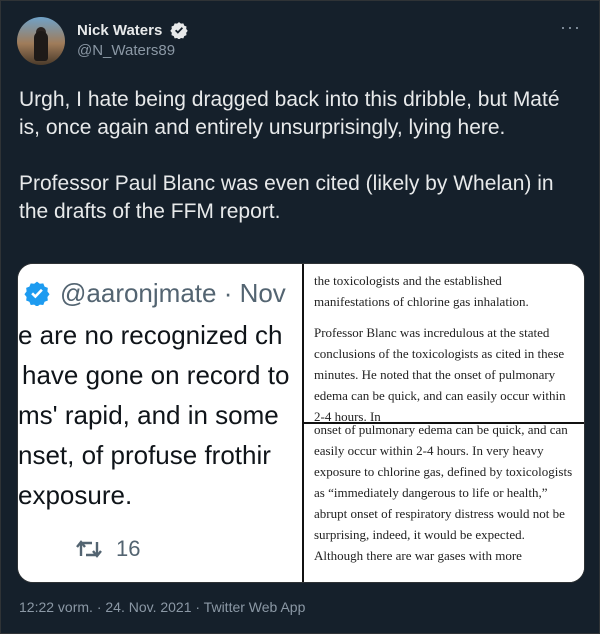 The image size is (600, 634). Describe the element at coordinates (150, 335) in the screenshot. I see `quoted-tweet-line: e are no recognized ch` at that location.